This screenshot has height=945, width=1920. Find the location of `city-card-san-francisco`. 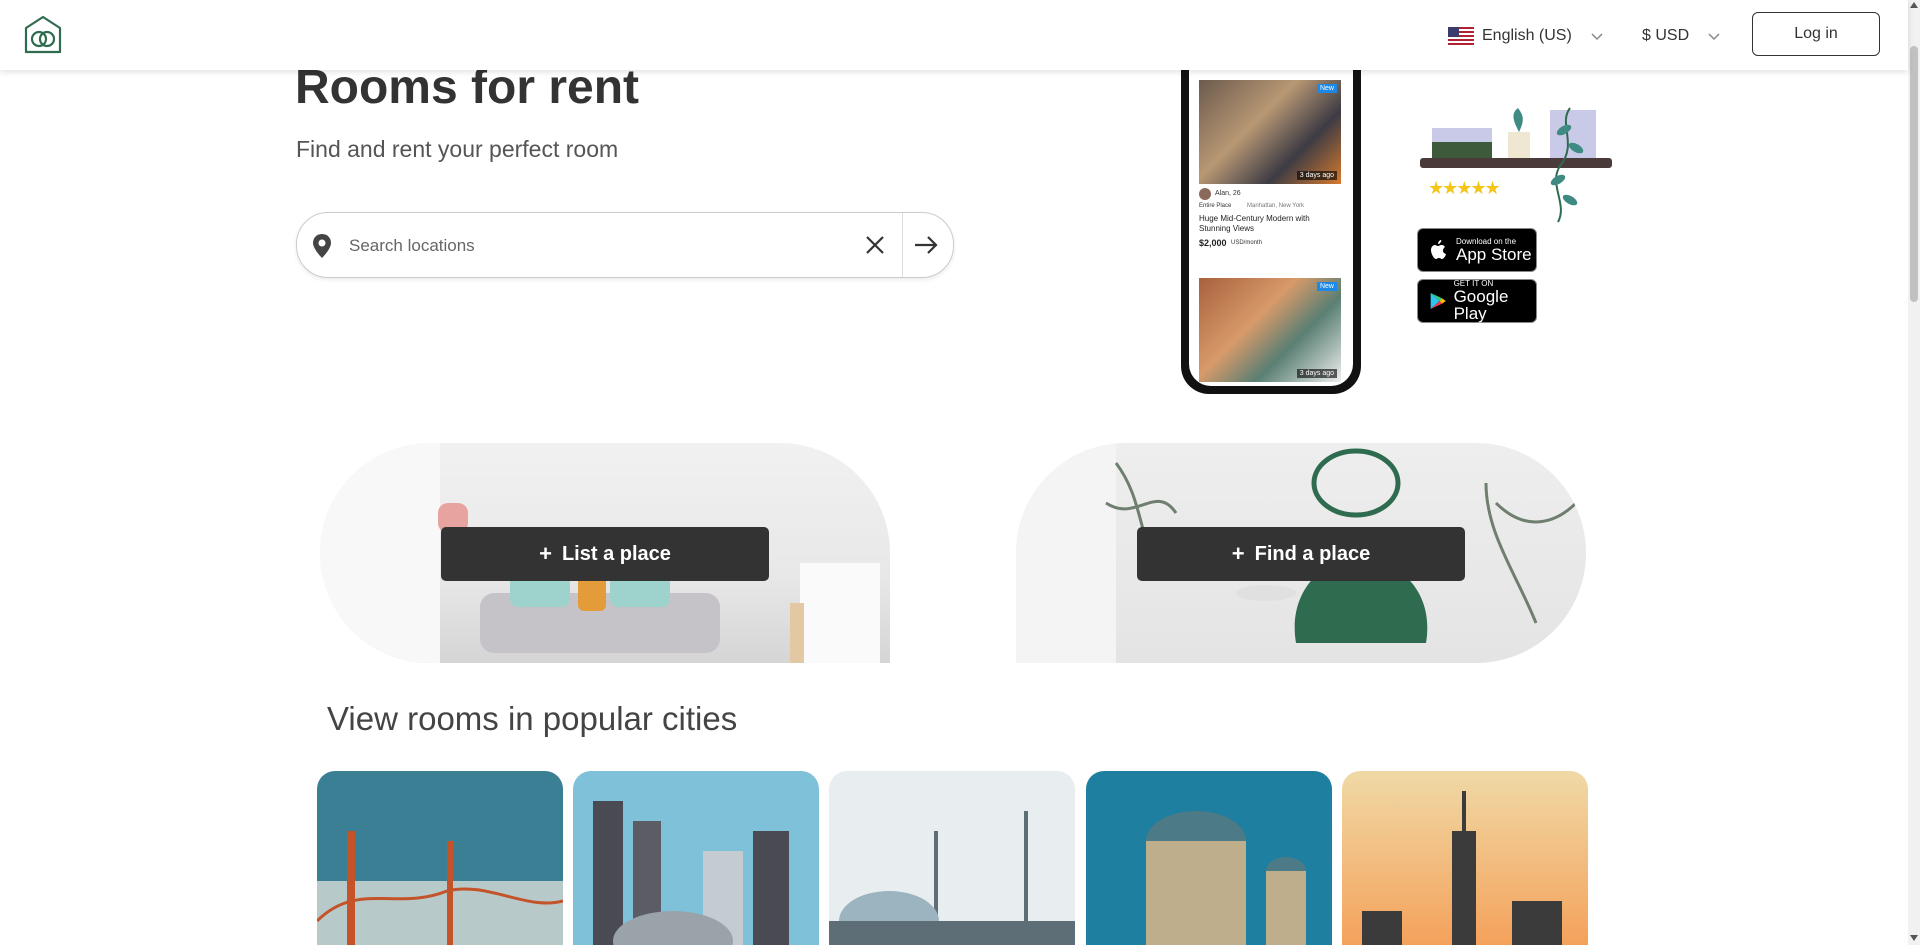

city-card-san-francisco is located at coordinates (440, 858).